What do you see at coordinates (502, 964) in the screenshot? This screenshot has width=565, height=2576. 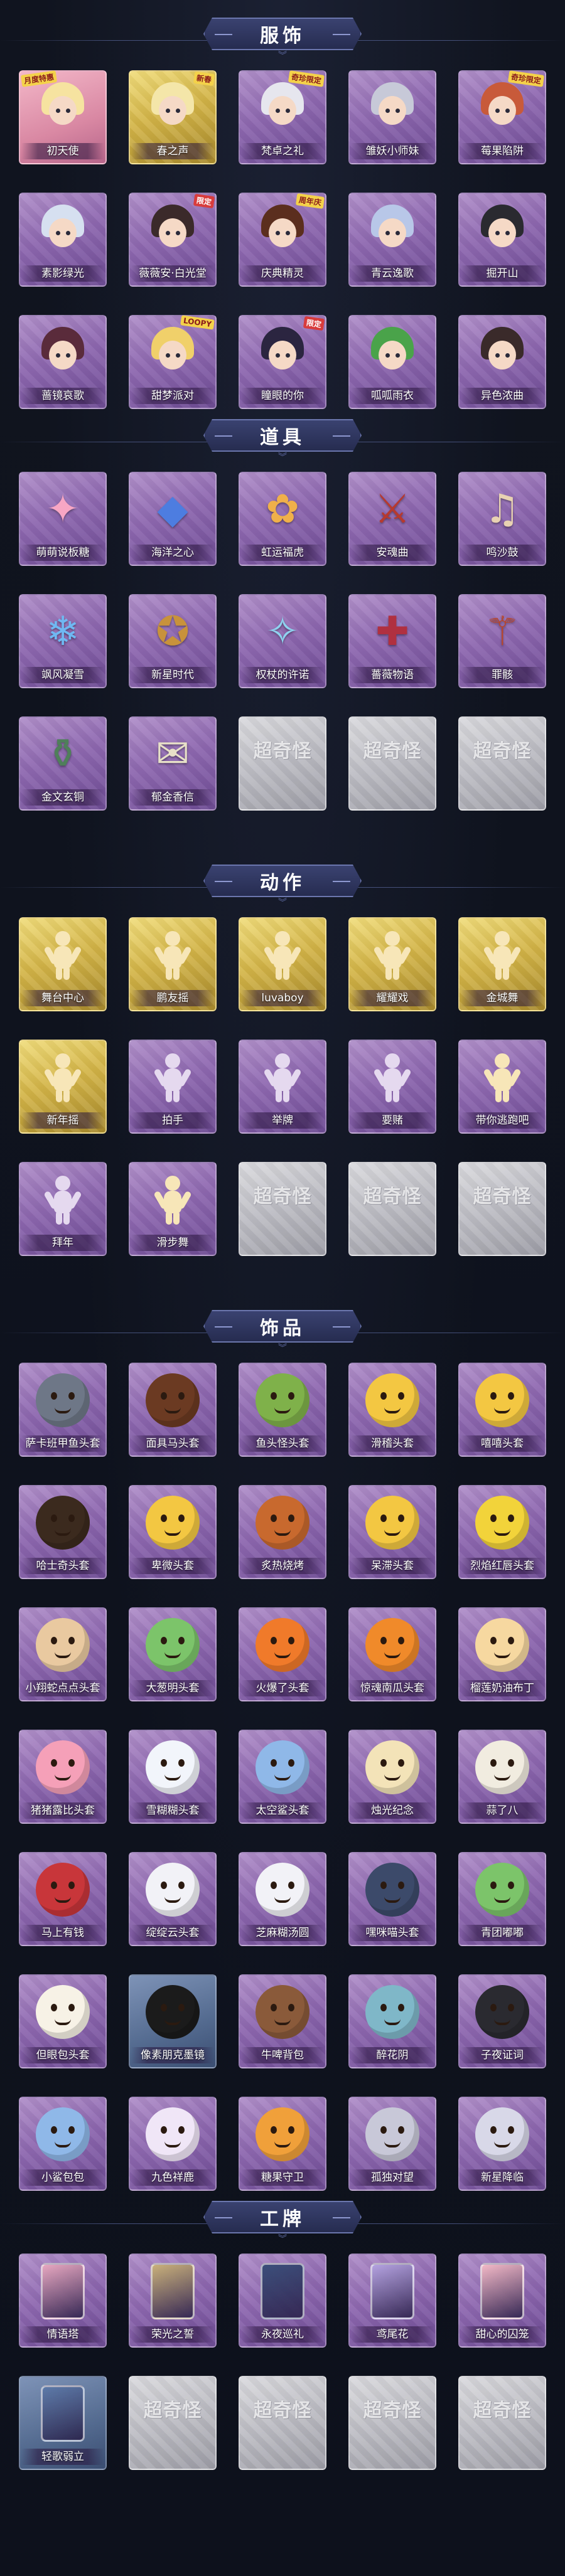 I see `item-card: 金城舞` at bounding box center [502, 964].